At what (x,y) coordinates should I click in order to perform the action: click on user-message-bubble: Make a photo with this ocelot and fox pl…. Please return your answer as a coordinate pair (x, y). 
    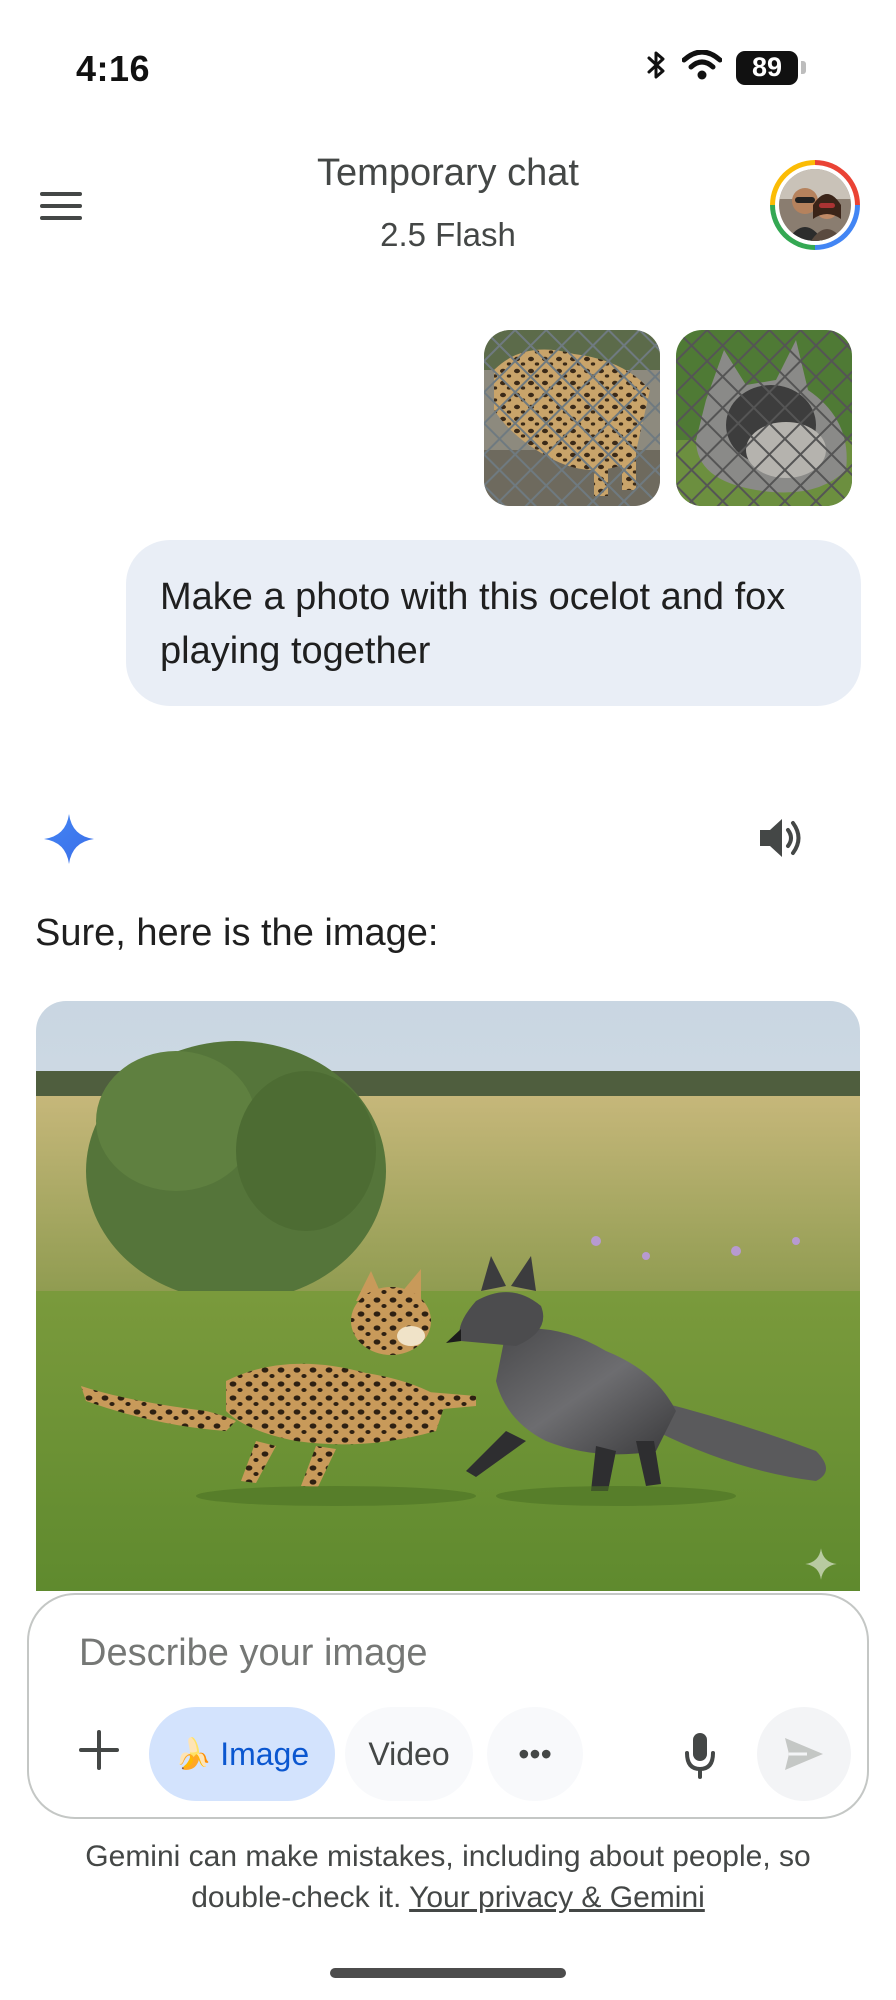
    Looking at the image, I should click on (493, 623).